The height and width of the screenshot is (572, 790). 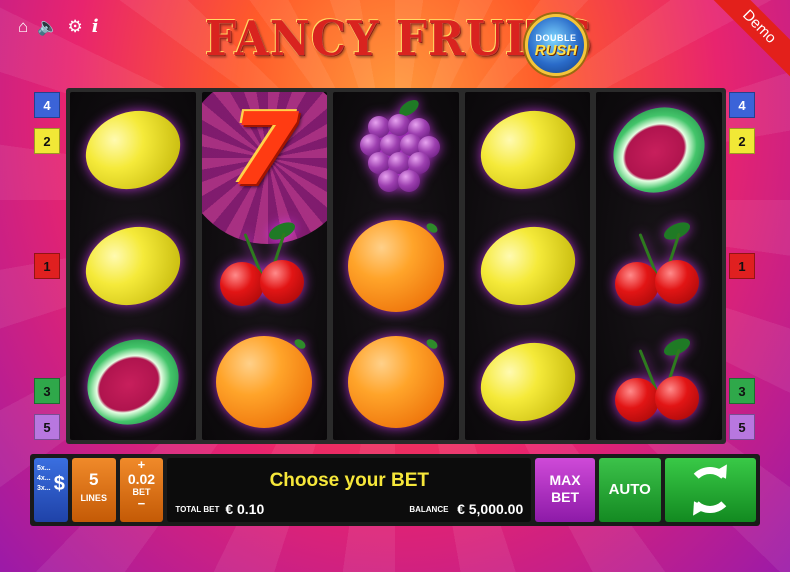 What do you see at coordinates (264, 150) in the screenshot?
I see `symbol-seven: 7` at bounding box center [264, 150].